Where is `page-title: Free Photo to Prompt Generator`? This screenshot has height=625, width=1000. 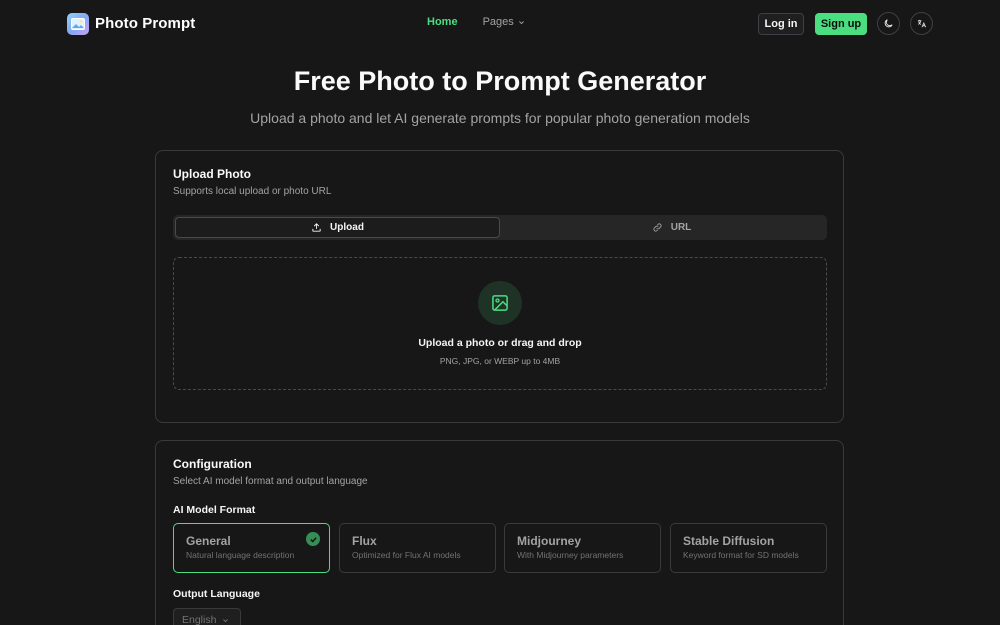
page-title: Free Photo to Prompt Generator is located at coordinates (500, 81).